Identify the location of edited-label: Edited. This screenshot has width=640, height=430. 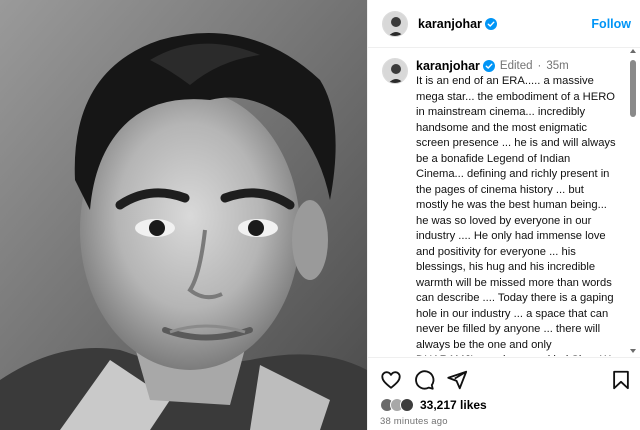
(516, 66).